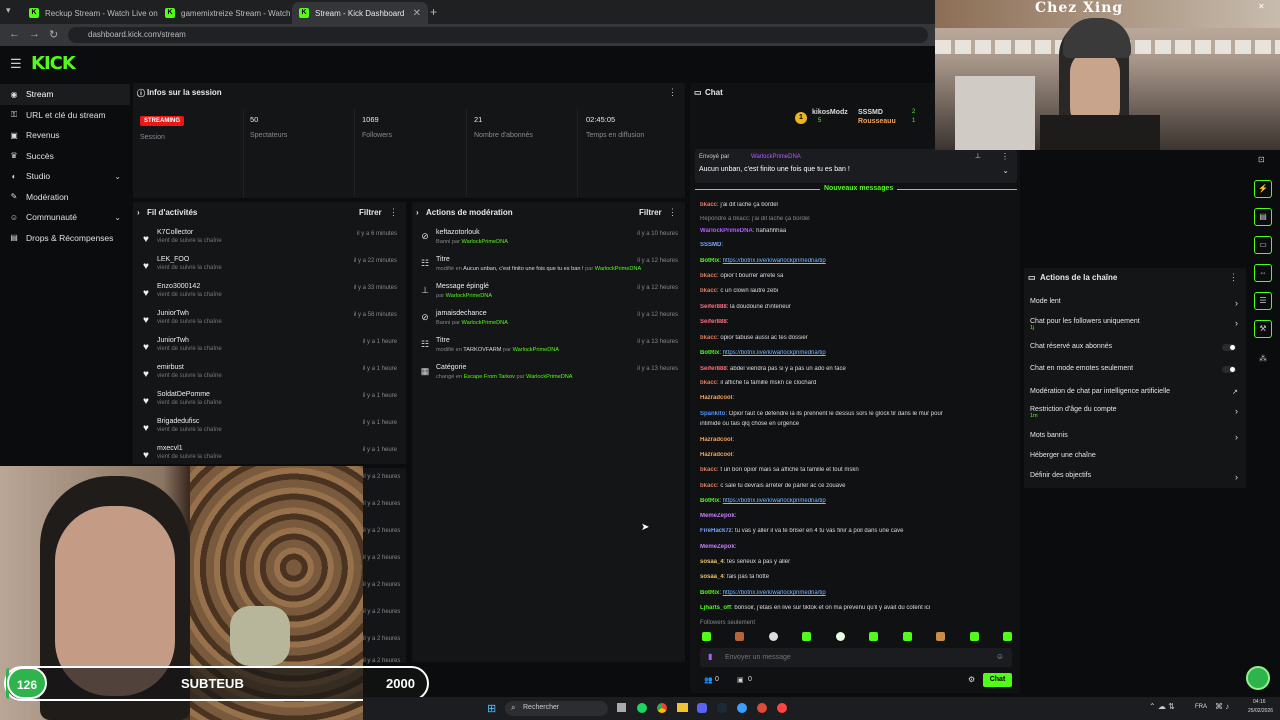 The width and height of the screenshot is (1280, 720). What do you see at coordinates (870, 112) in the screenshot?
I see `leader-name: SSSMD` at bounding box center [870, 112].